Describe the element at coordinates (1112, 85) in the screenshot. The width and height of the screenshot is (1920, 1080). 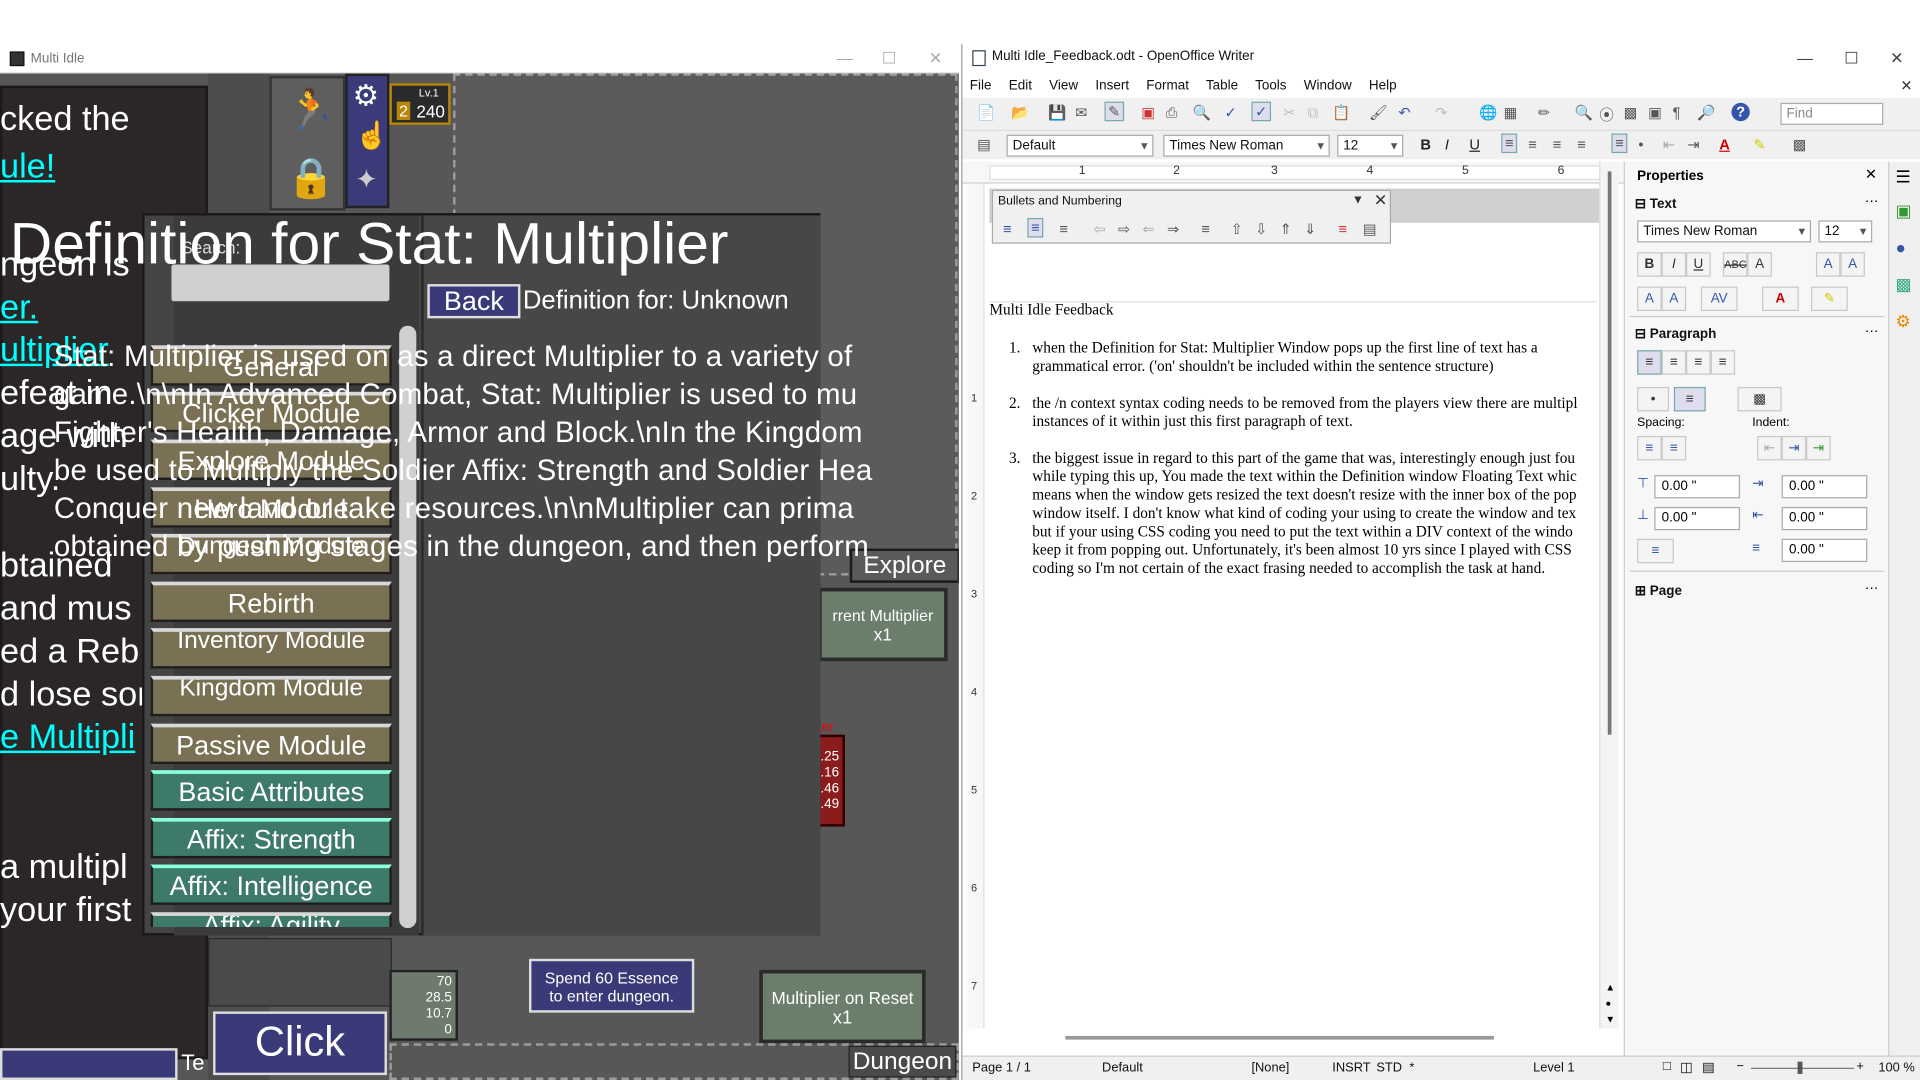
I see `menu-insert: Insert` at that location.